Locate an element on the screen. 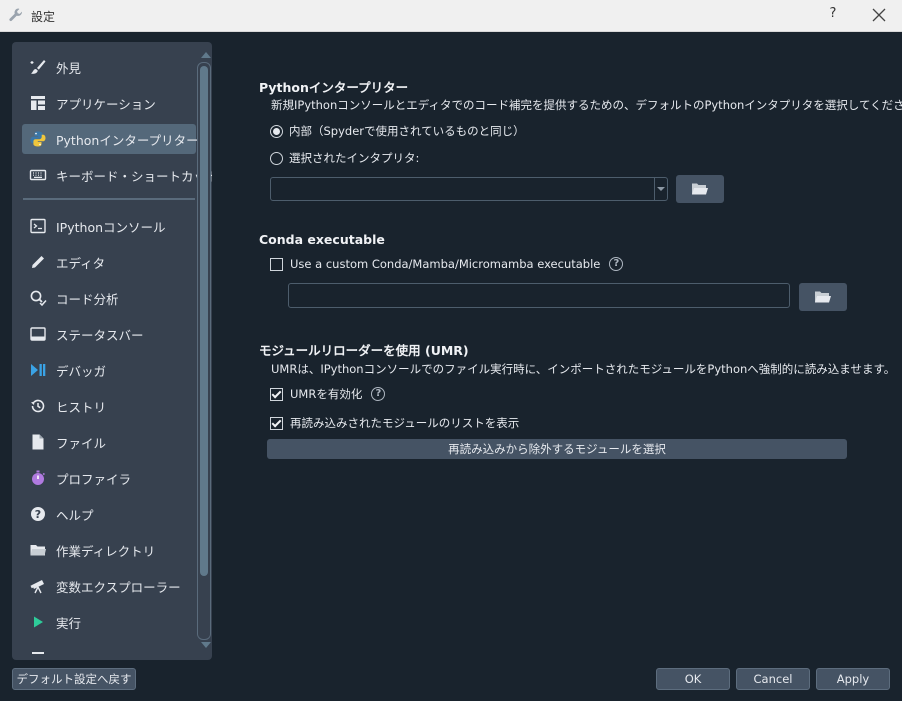 This screenshot has height=701, width=902. scrollbar-thumb is located at coordinates (204, 321).